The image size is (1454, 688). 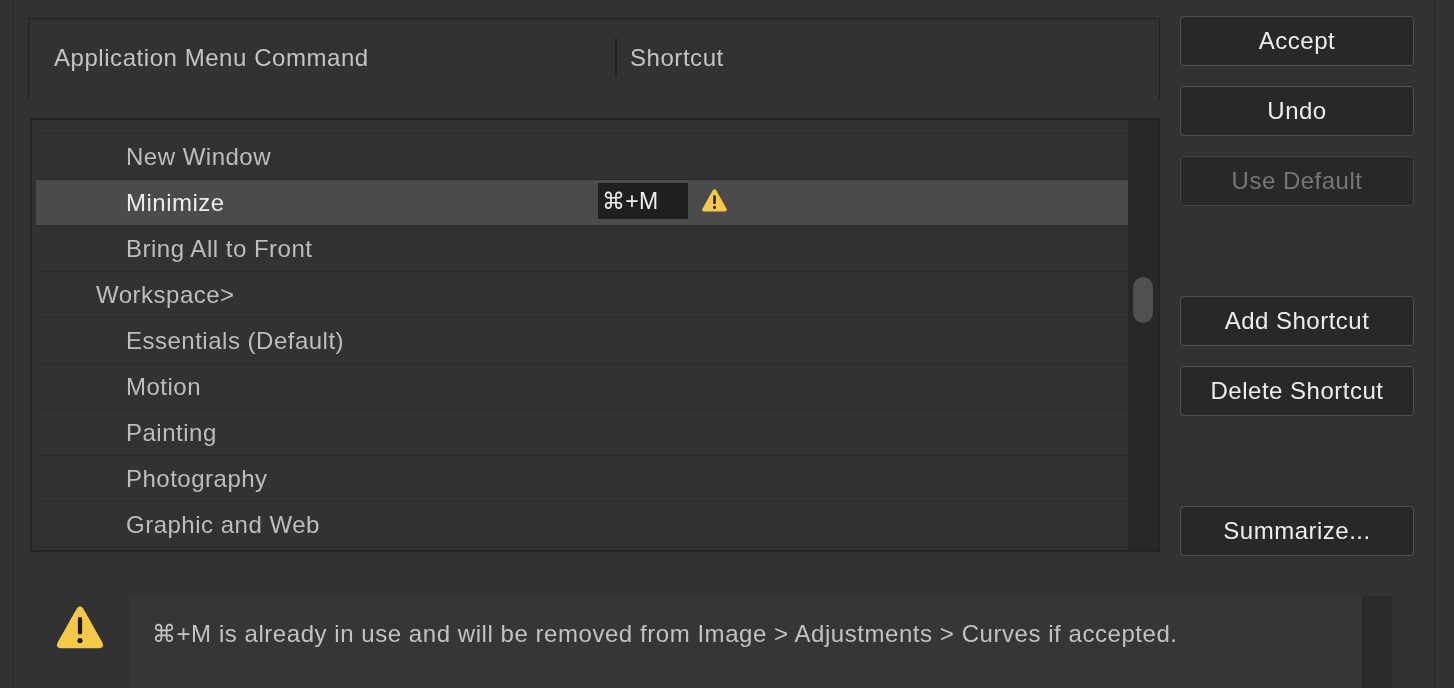 I want to click on dialog-button: Add Shortcut, so click(x=1297, y=321).